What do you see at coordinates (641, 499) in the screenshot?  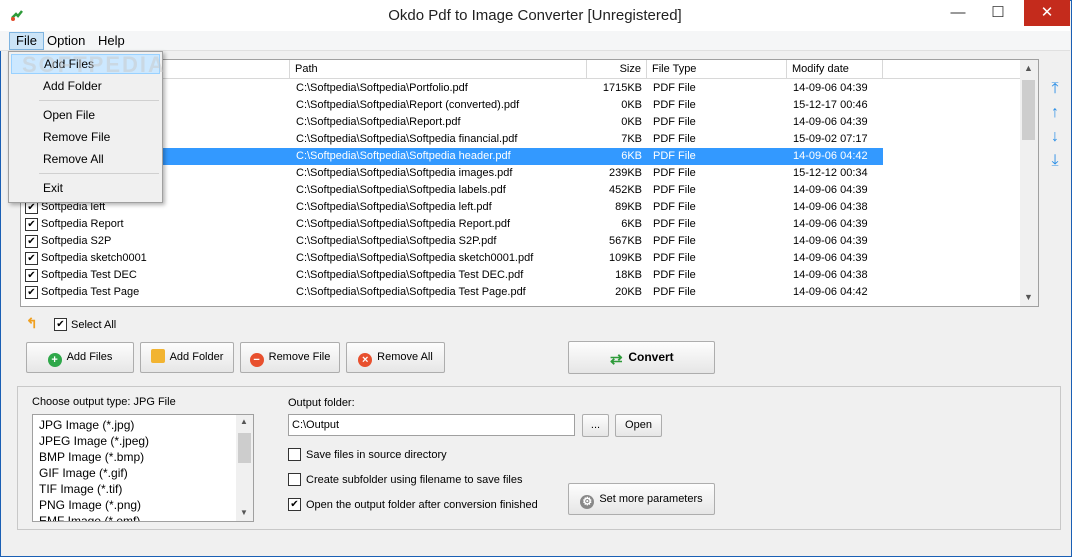 I see `more-parameters-button: ⚙ Set more parameters` at bounding box center [641, 499].